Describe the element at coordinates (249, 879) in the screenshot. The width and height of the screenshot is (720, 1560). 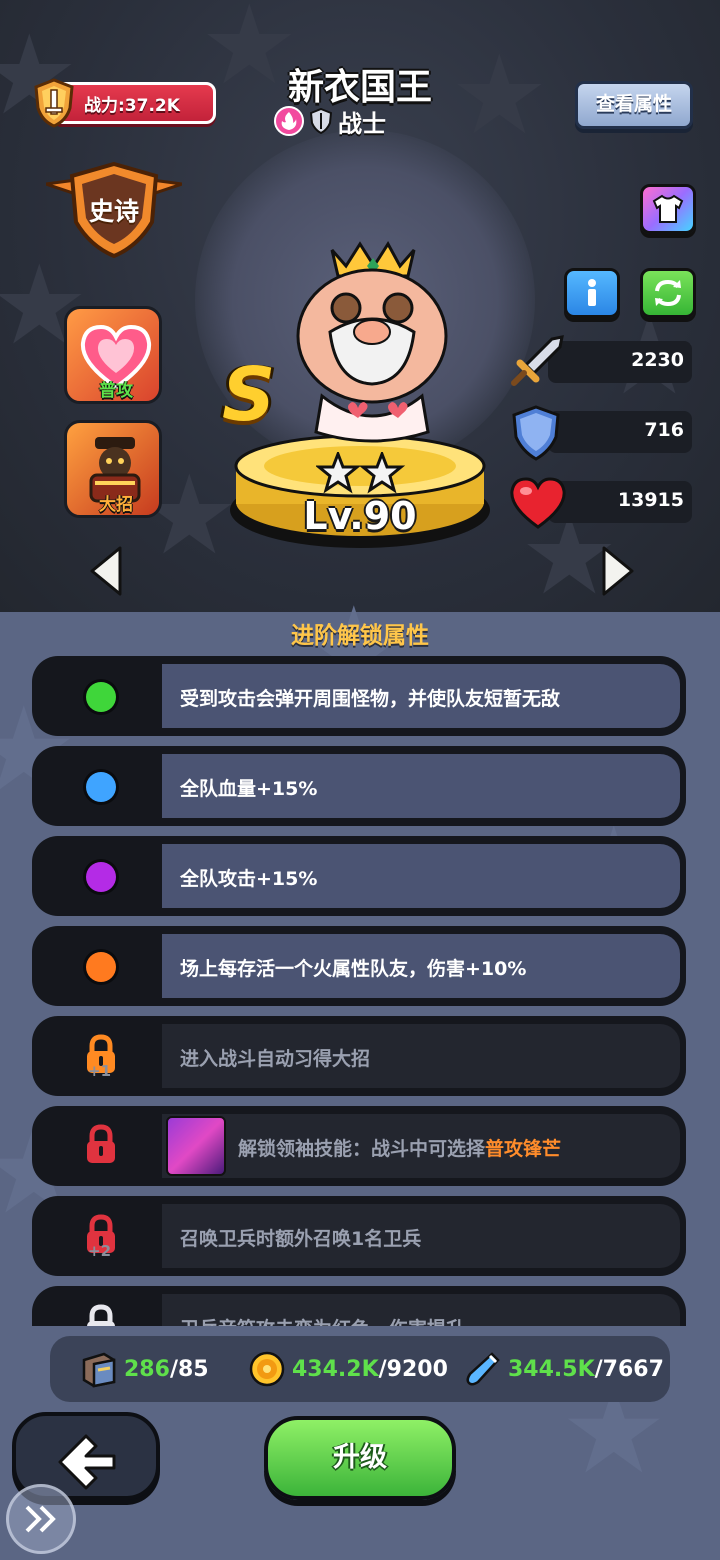
I see `attribute-text: 全队攻击+15%` at that location.